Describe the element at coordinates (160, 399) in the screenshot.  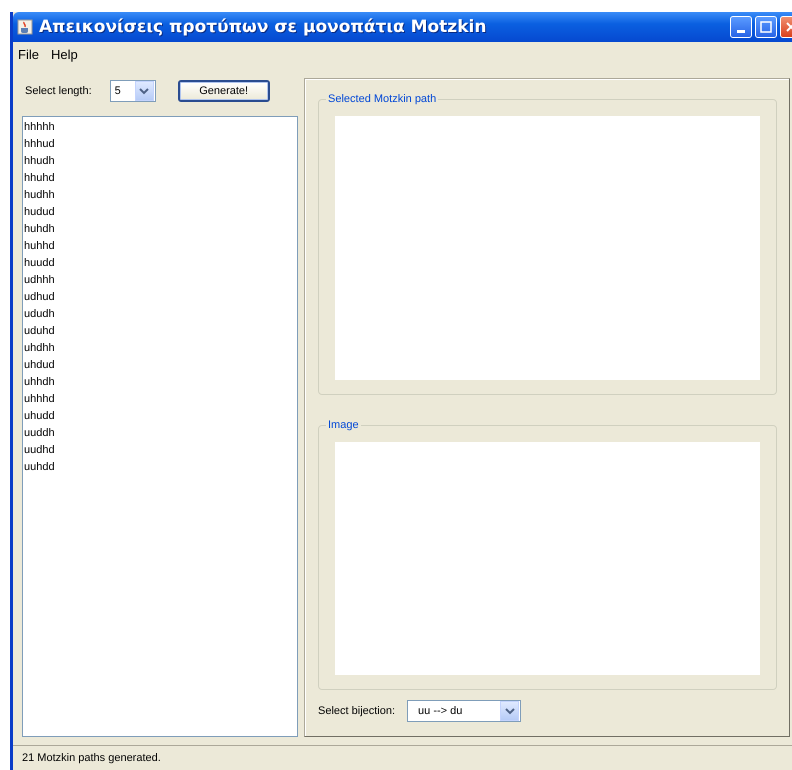
I see `path-list-item: uhhhd` at that location.